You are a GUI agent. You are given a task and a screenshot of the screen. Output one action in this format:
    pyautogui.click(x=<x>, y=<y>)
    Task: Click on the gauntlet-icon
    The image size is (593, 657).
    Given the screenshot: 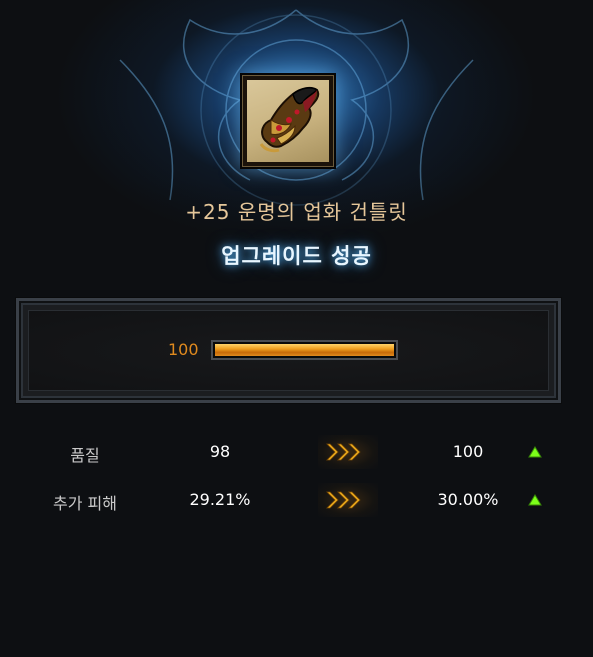 What is the action you would take?
    pyautogui.click(x=289, y=119)
    